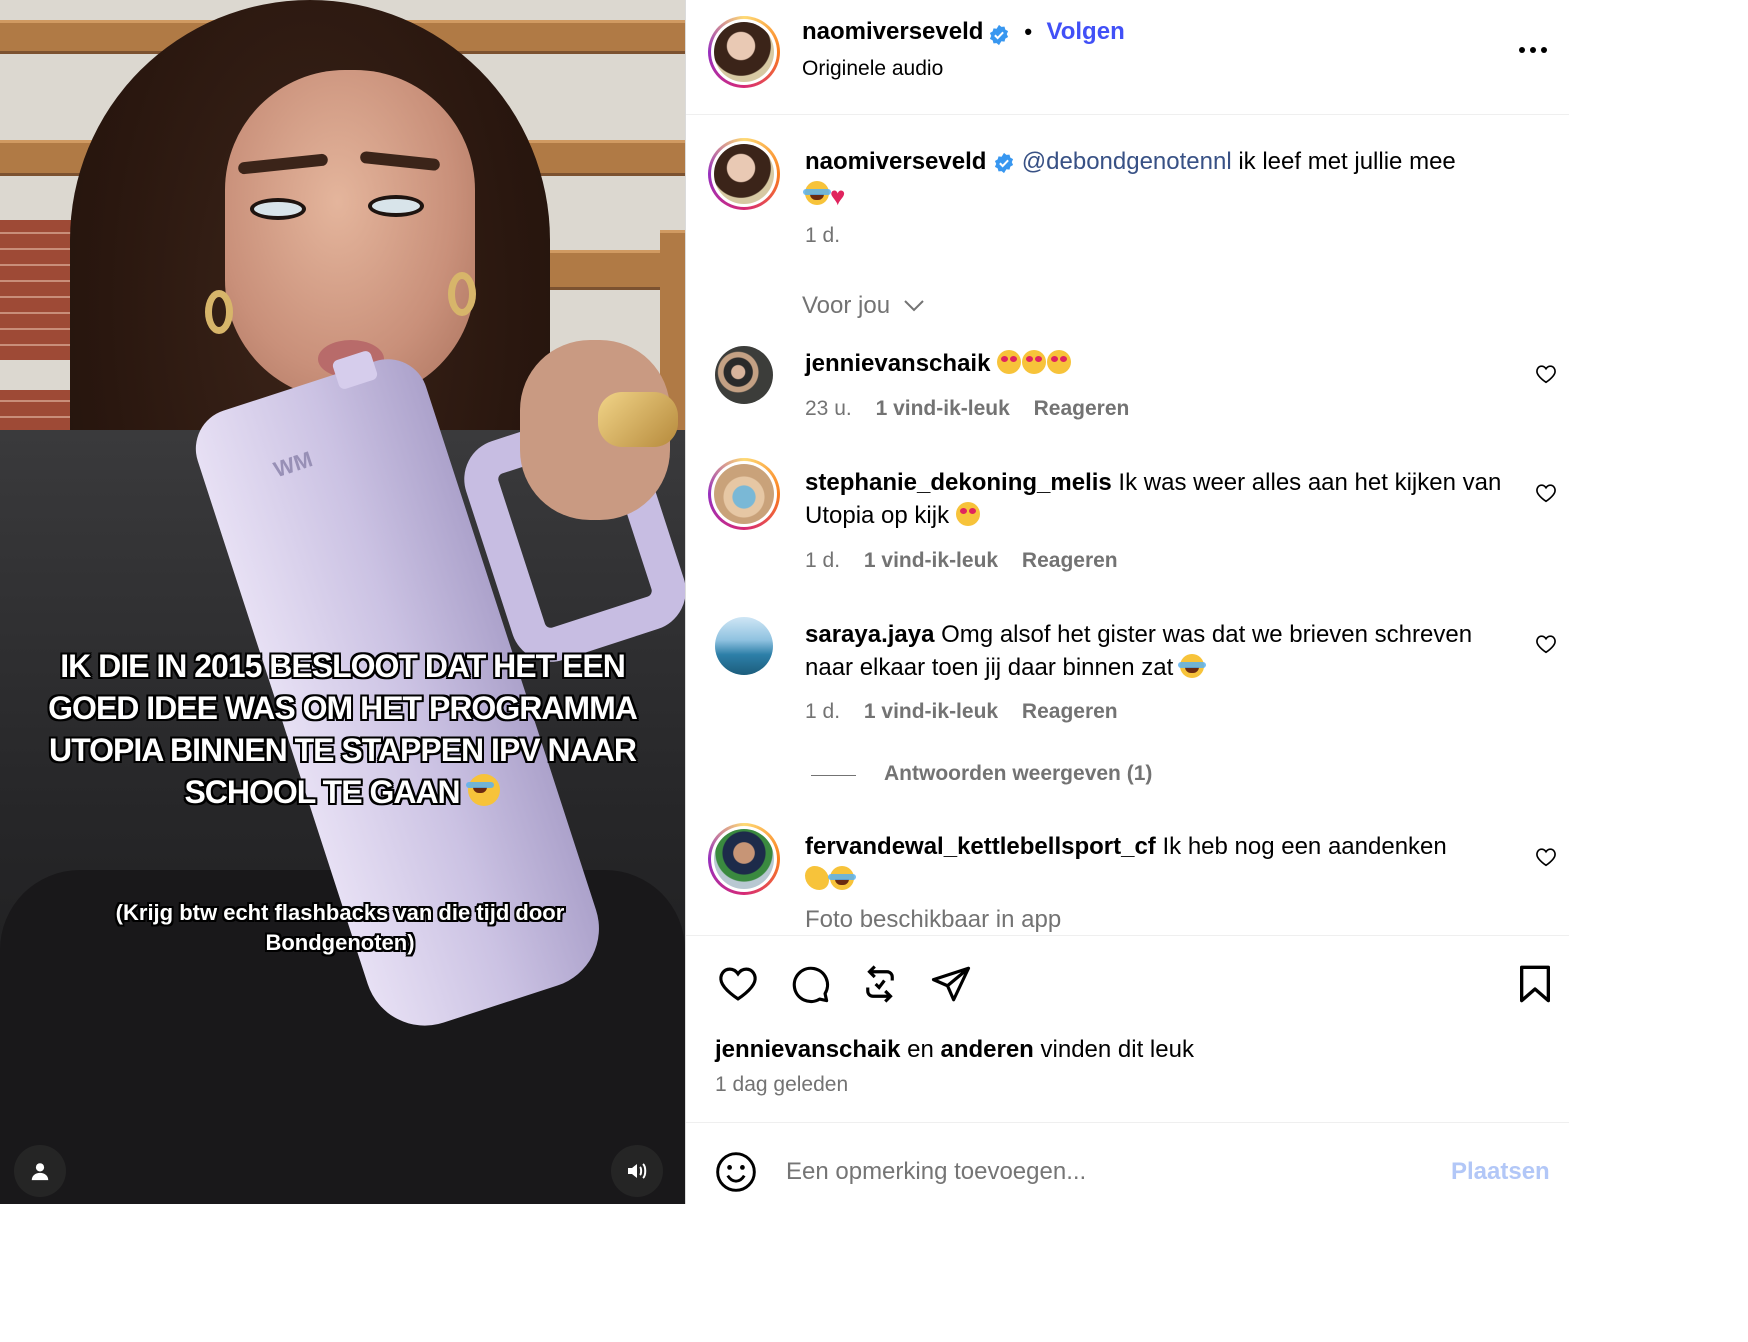  I want to click on likers-others-link: anderen, so click(986, 1049).